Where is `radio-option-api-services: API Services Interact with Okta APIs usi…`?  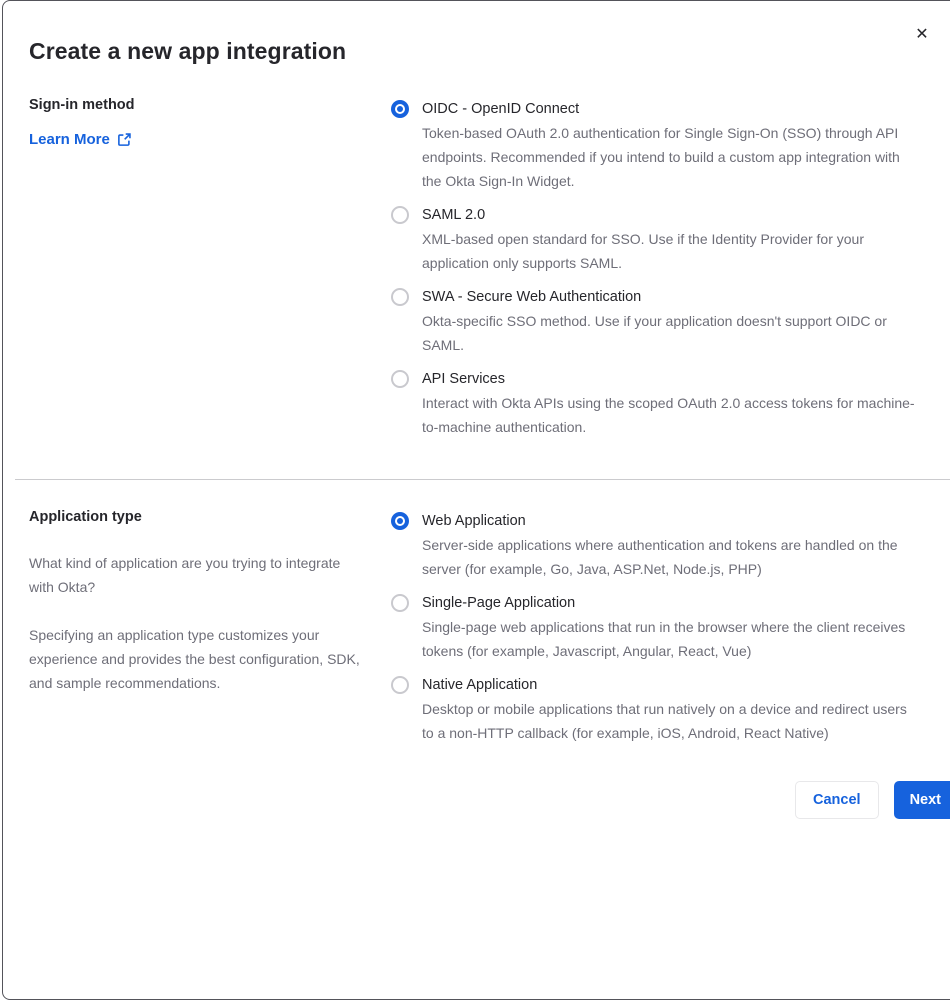 radio-option-api-services: API Services Interact with Okta APIs usi… is located at coordinates (656, 403).